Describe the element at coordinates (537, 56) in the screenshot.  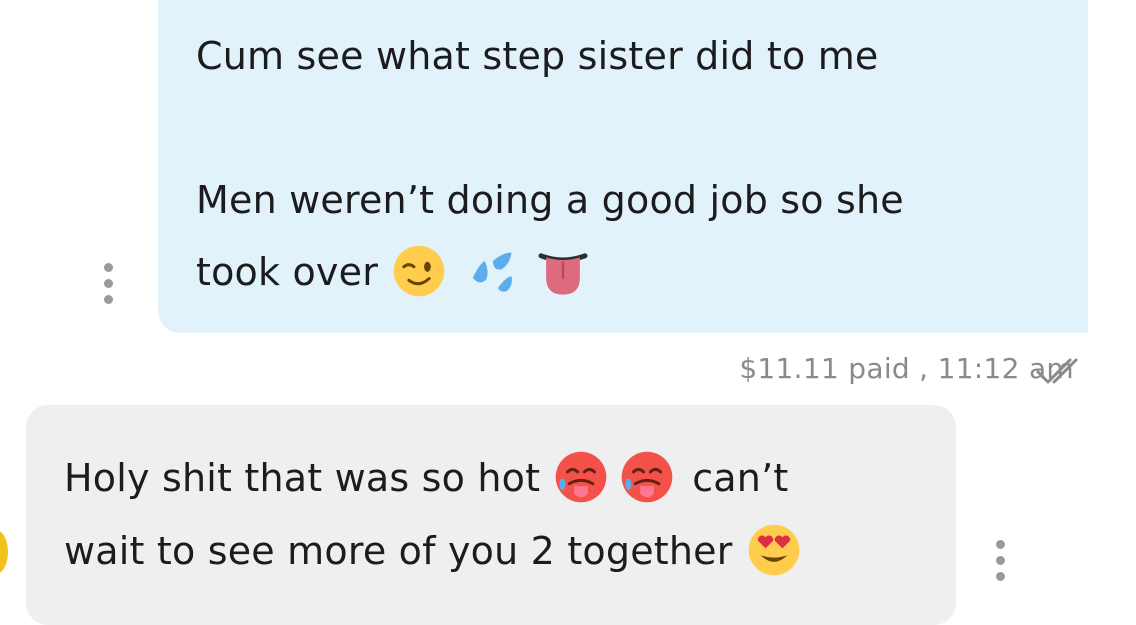
I see `message-line: Cum see what step sister did to me` at that location.